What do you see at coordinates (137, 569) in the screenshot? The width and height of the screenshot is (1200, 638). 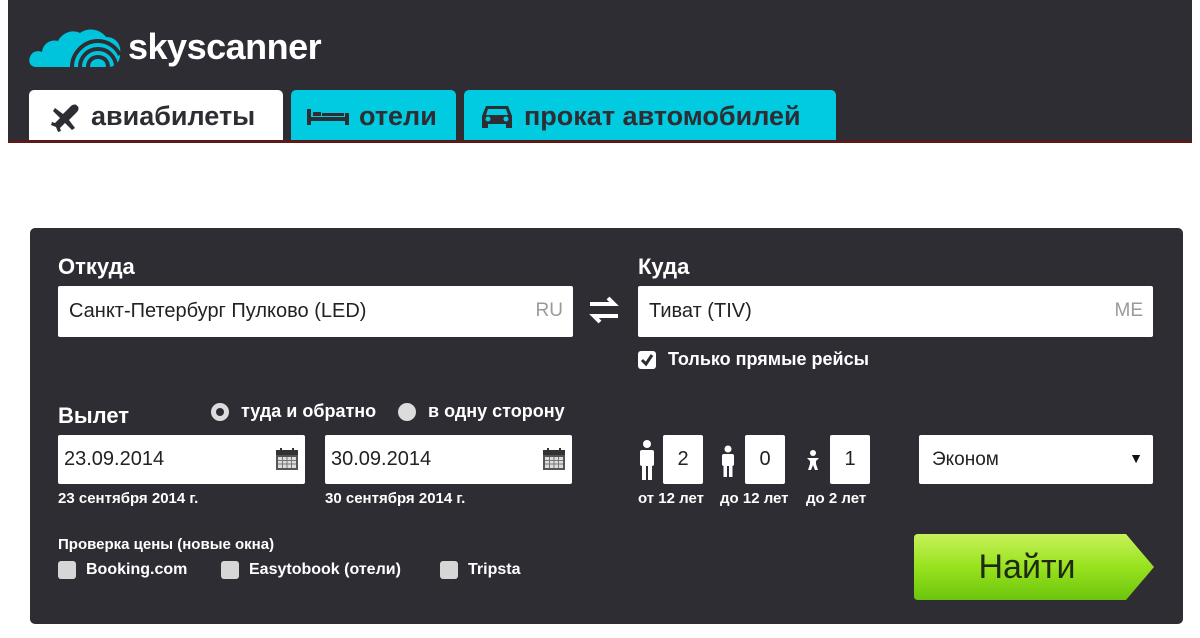 I see `partner-booking-label: Booking.com` at bounding box center [137, 569].